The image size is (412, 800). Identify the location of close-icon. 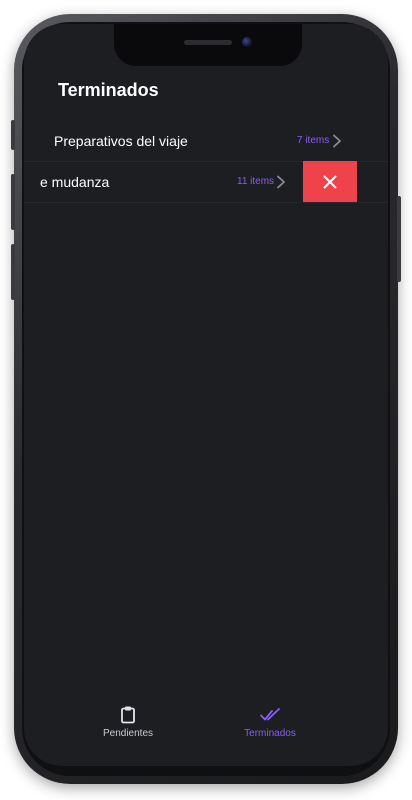
(330, 181).